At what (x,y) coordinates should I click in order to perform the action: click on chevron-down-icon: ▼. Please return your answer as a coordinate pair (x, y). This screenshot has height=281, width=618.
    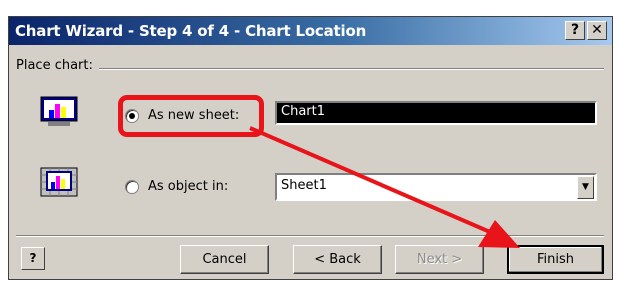
    Looking at the image, I should click on (585, 187).